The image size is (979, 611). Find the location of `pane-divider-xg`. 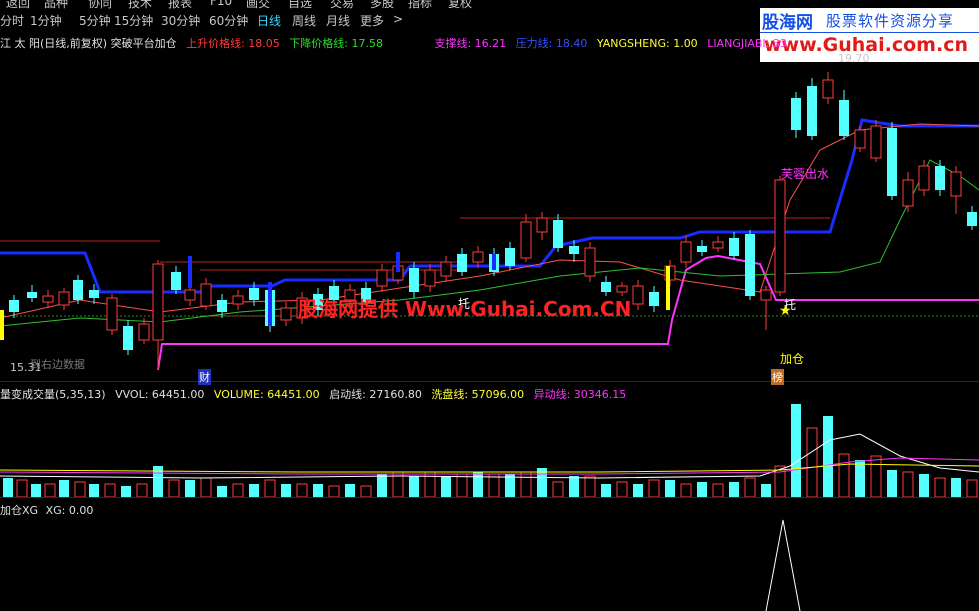

pane-divider-xg is located at coordinates (489, 497).